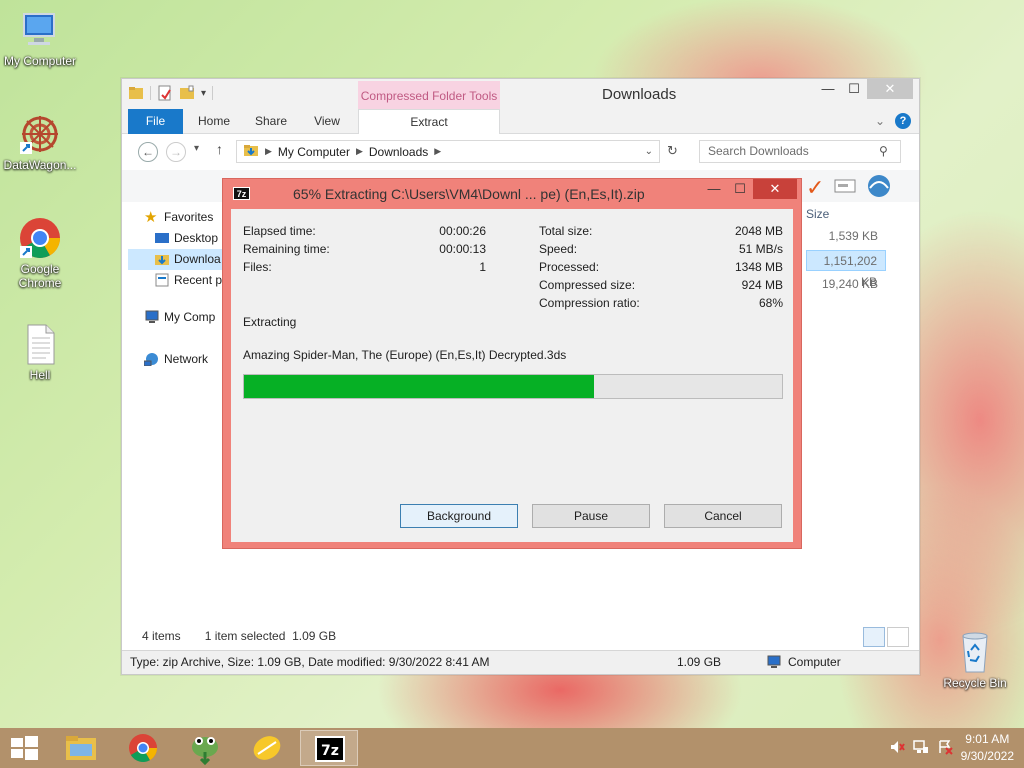 This screenshot has height=768, width=1024. I want to click on svg-text: 7z, so click(330, 751).